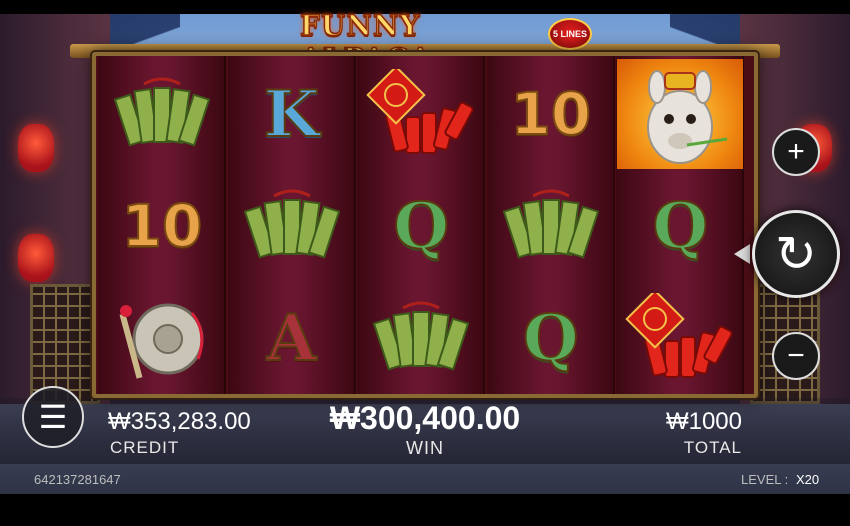  I want to click on reel-1: 10, so click(162, 225).